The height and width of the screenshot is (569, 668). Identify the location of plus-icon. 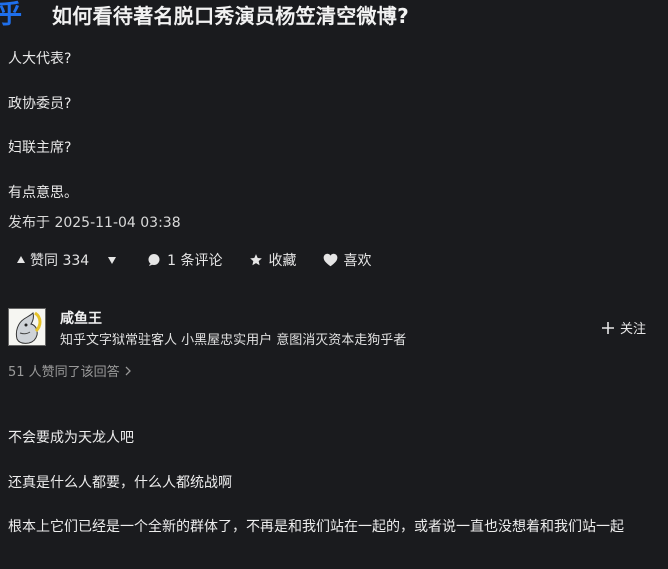
(608, 327).